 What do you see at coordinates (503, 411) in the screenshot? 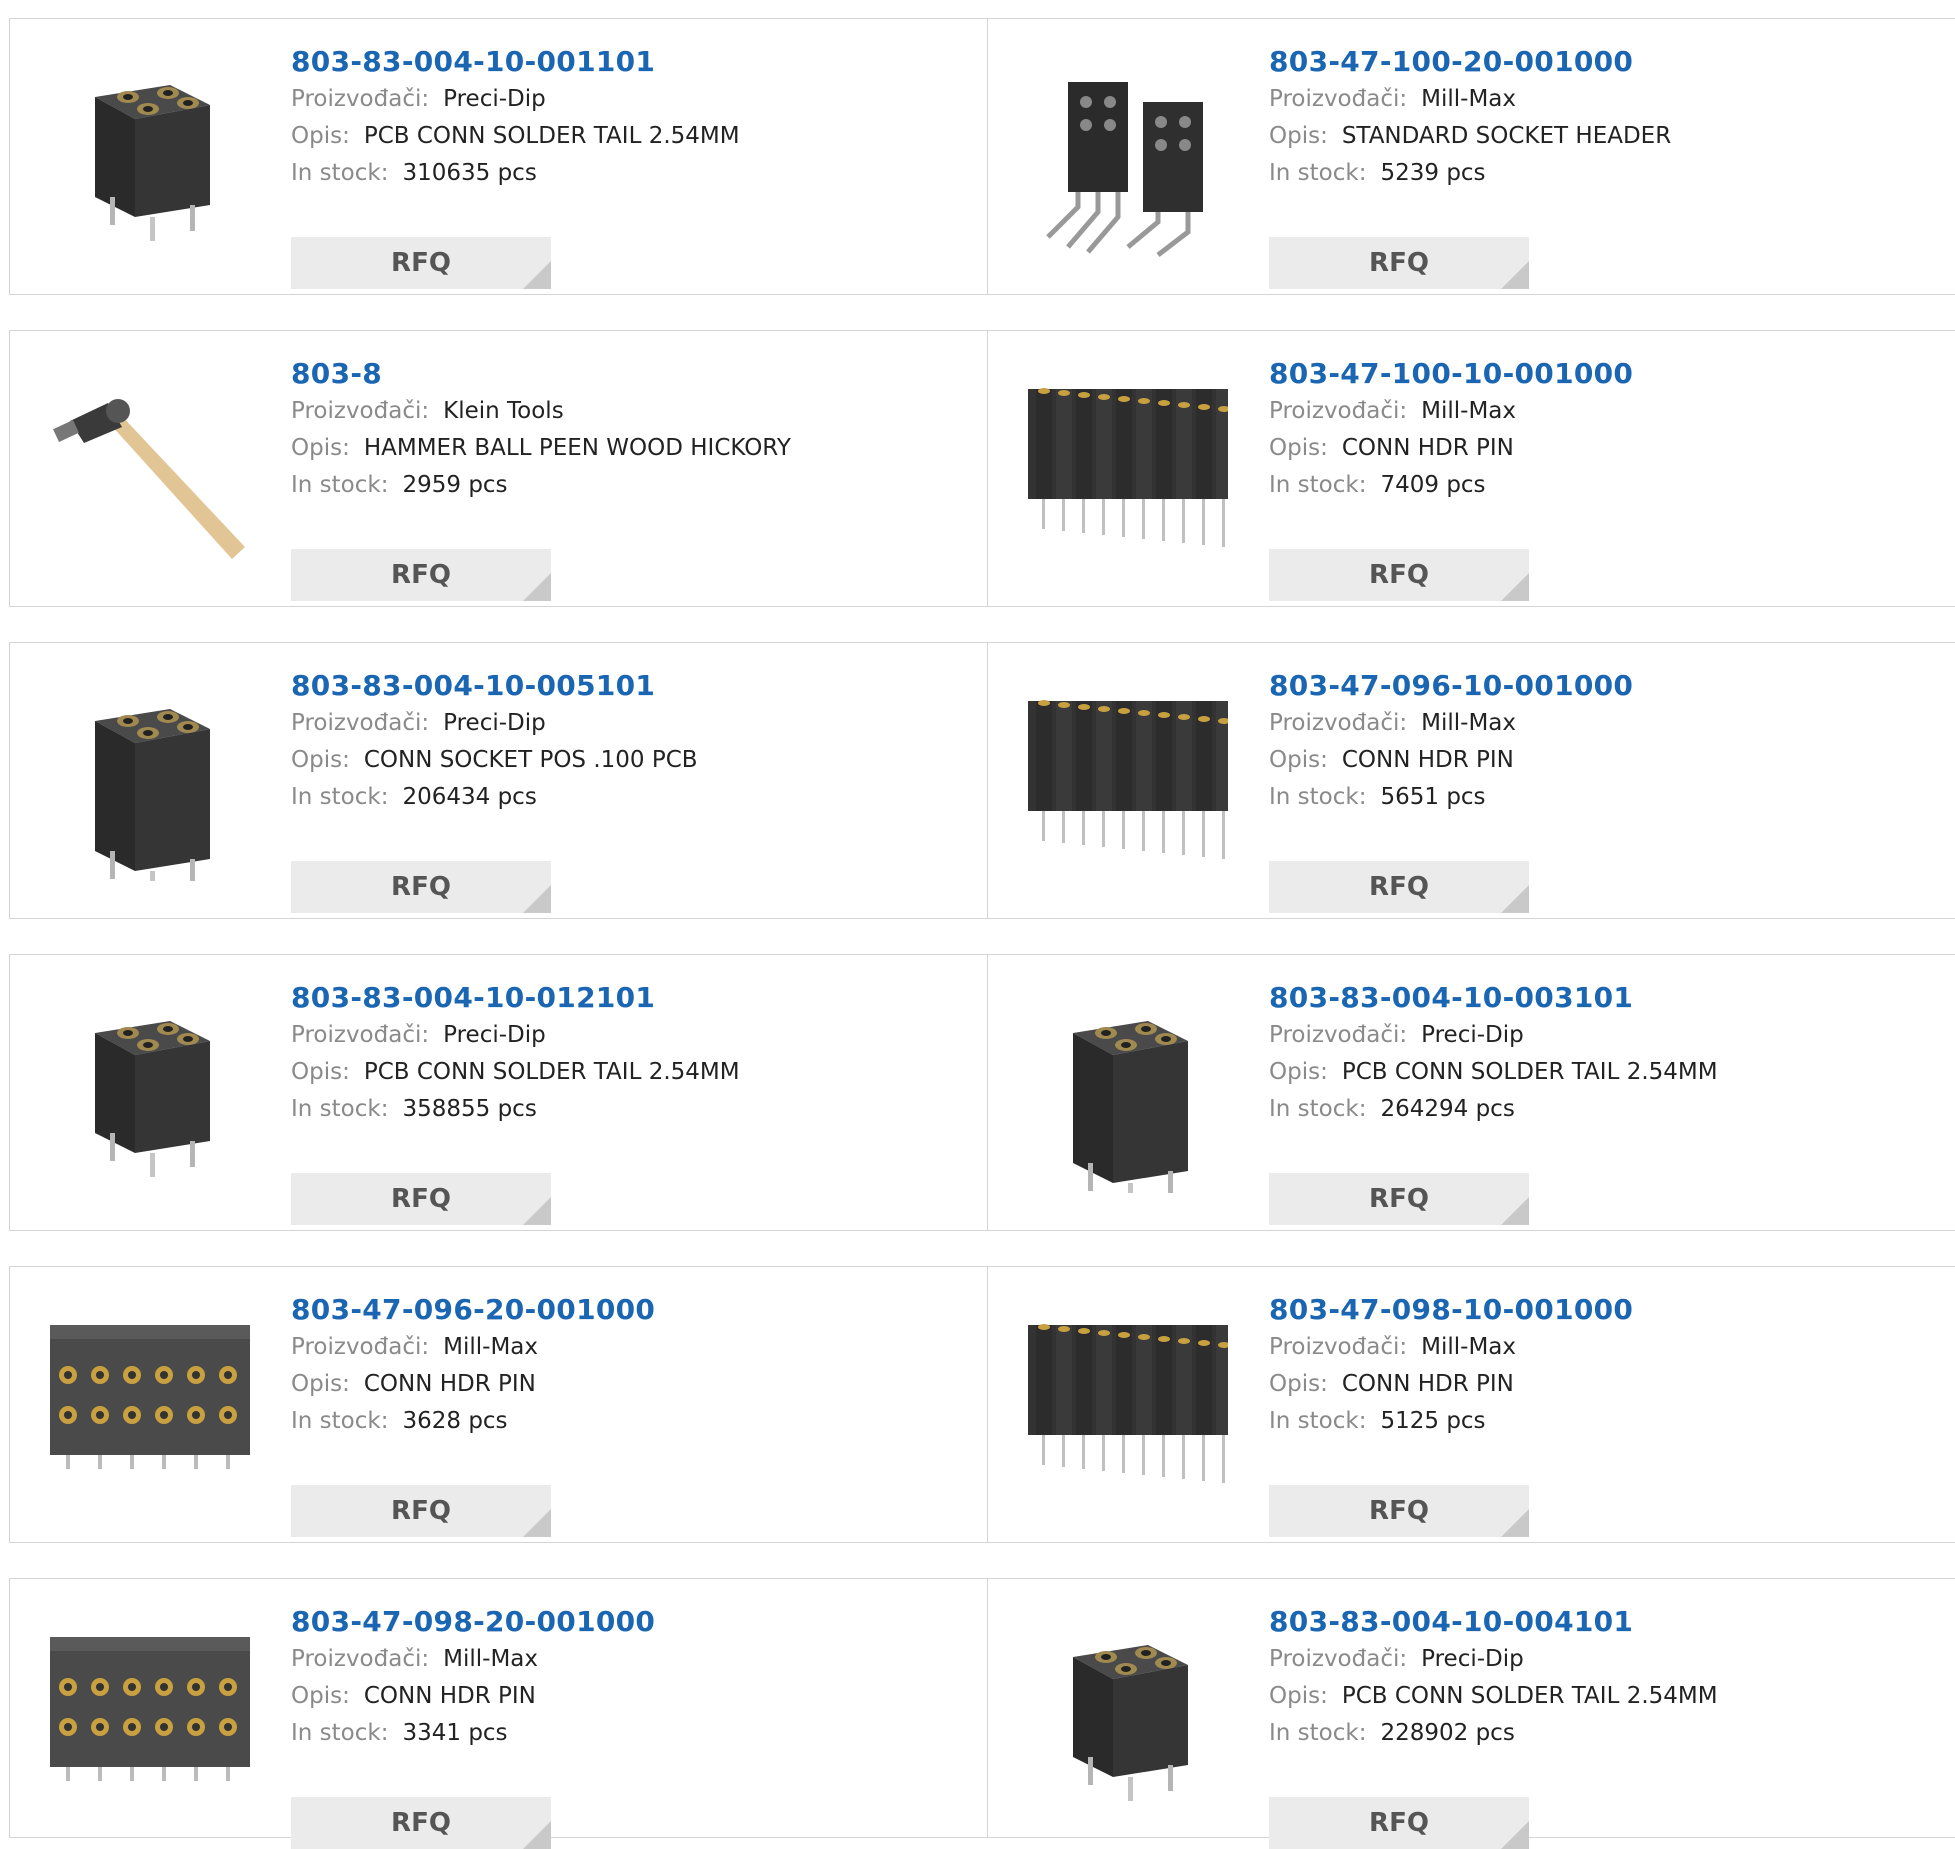
I see `manufacturer-value: Klein Tools` at bounding box center [503, 411].